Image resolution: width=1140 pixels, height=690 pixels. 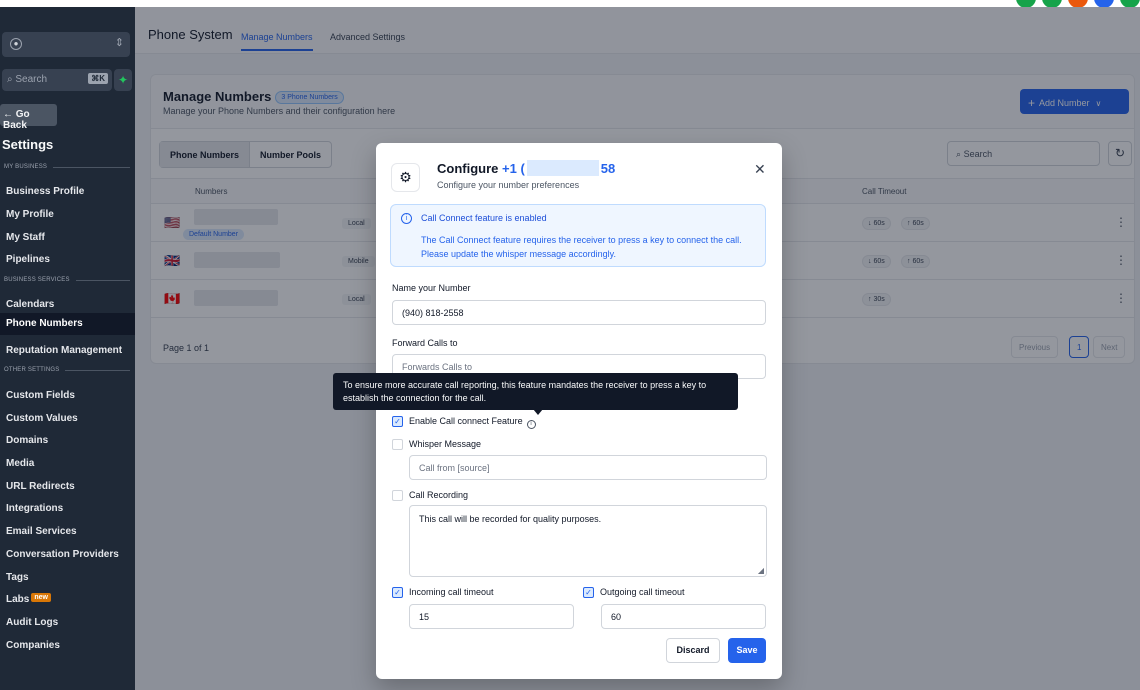 I want to click on tooltip-arrow, so click(x=538, y=412).